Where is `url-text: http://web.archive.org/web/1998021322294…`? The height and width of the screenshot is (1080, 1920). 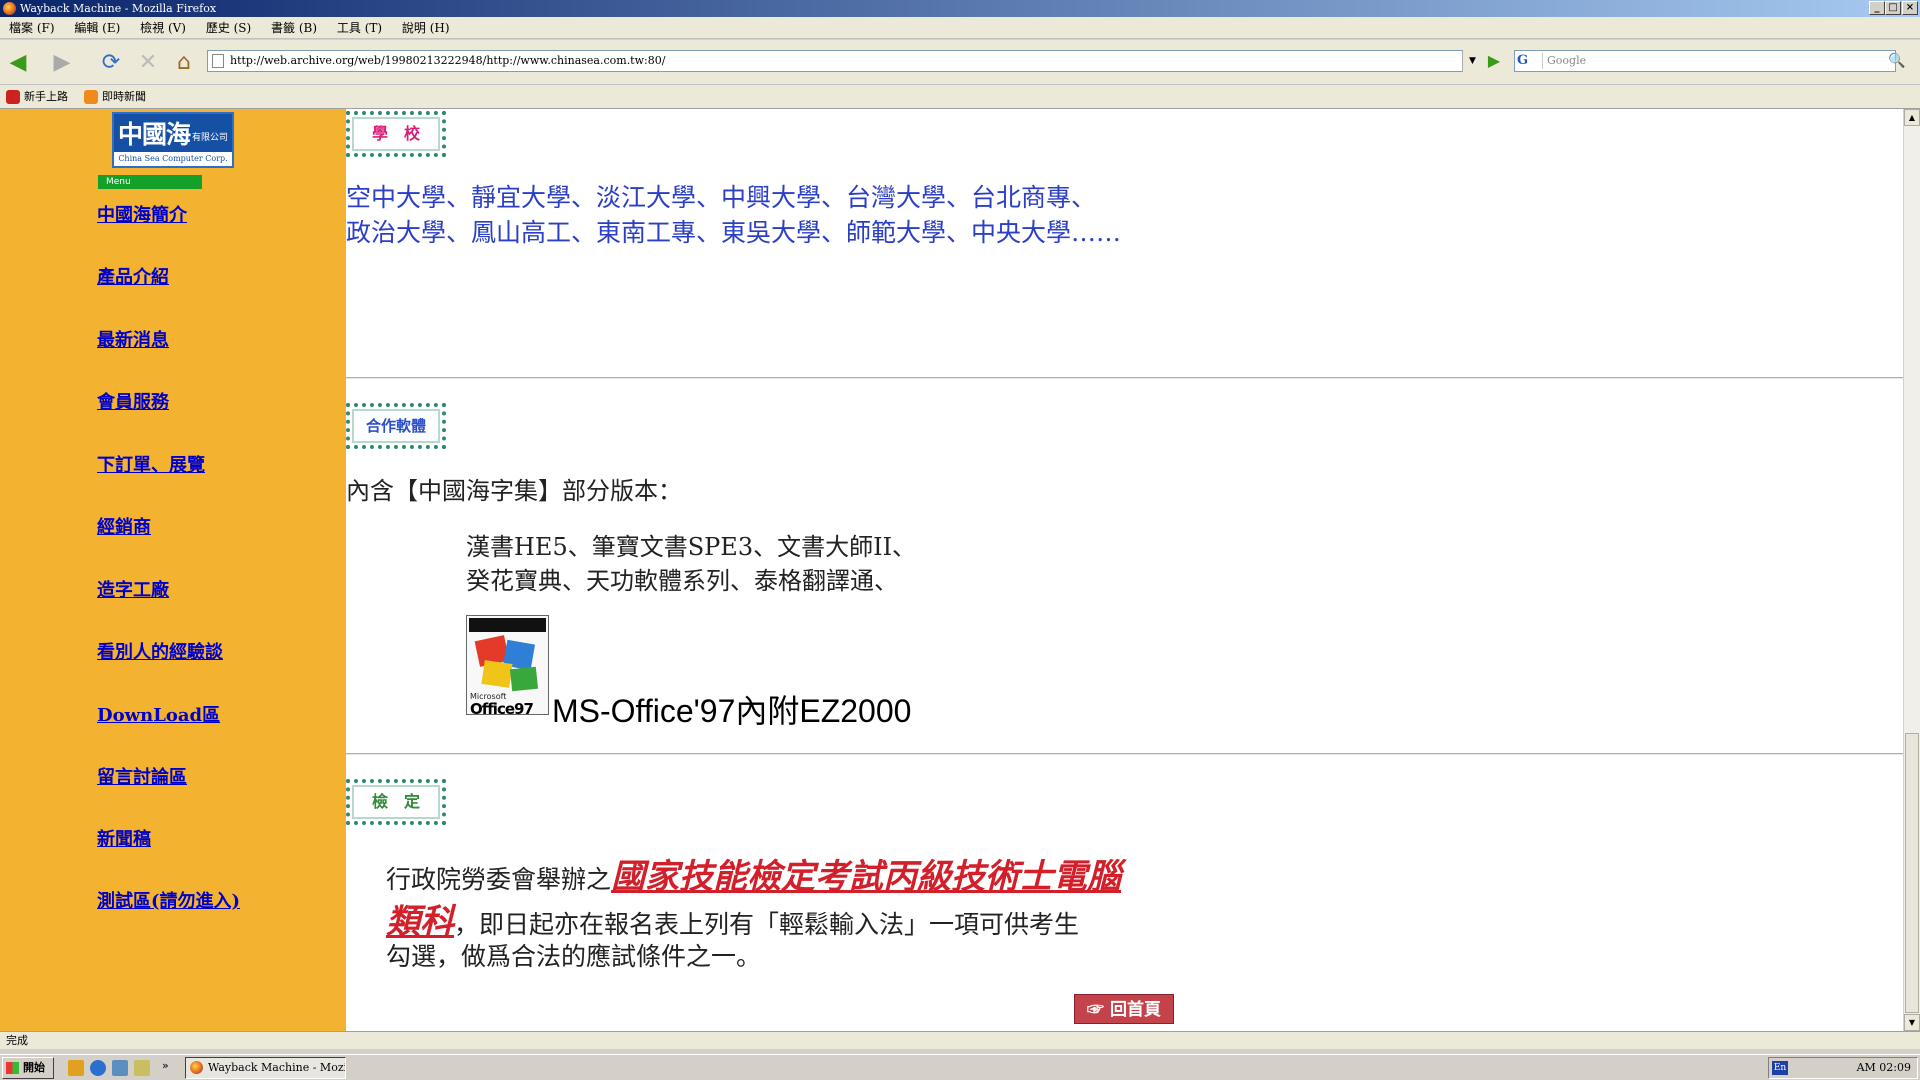
url-text: http://web.archive.org/web/1998021322294… is located at coordinates (448, 60).